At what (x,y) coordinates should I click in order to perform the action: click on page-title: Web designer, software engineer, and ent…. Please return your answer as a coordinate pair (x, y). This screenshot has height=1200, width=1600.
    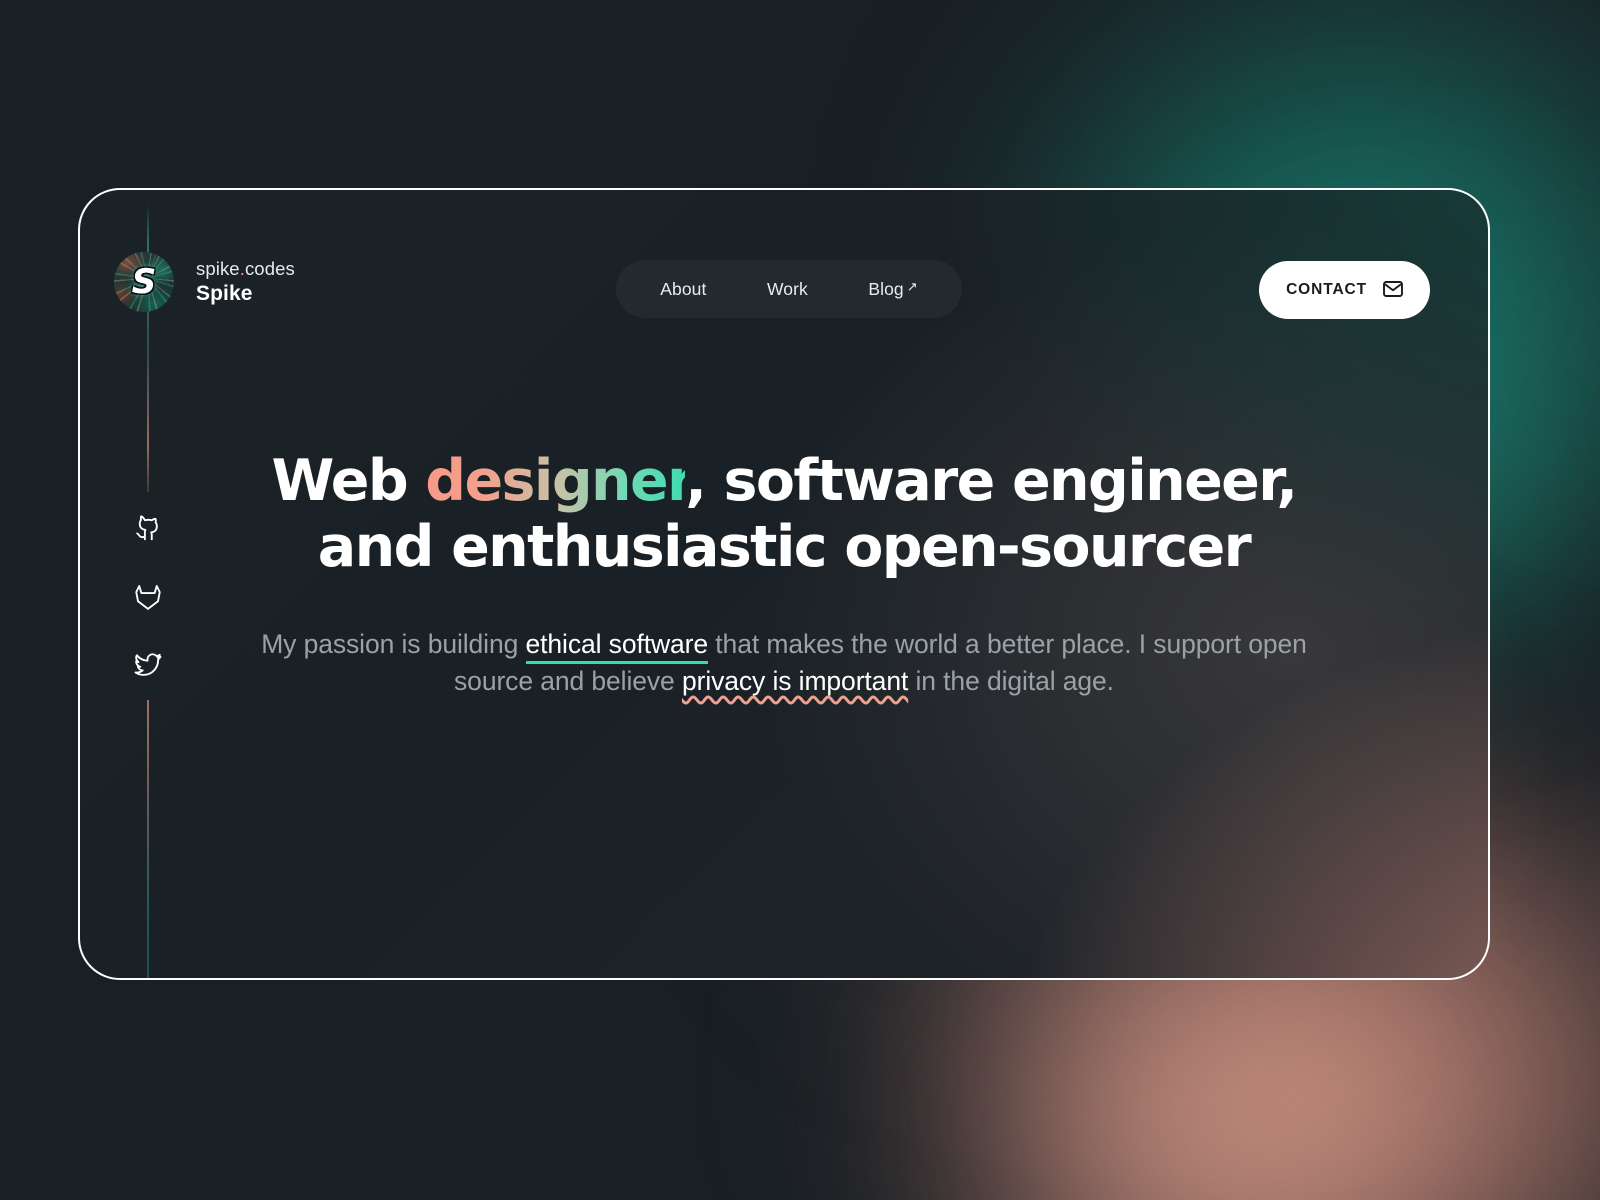
    Looking at the image, I should click on (784, 514).